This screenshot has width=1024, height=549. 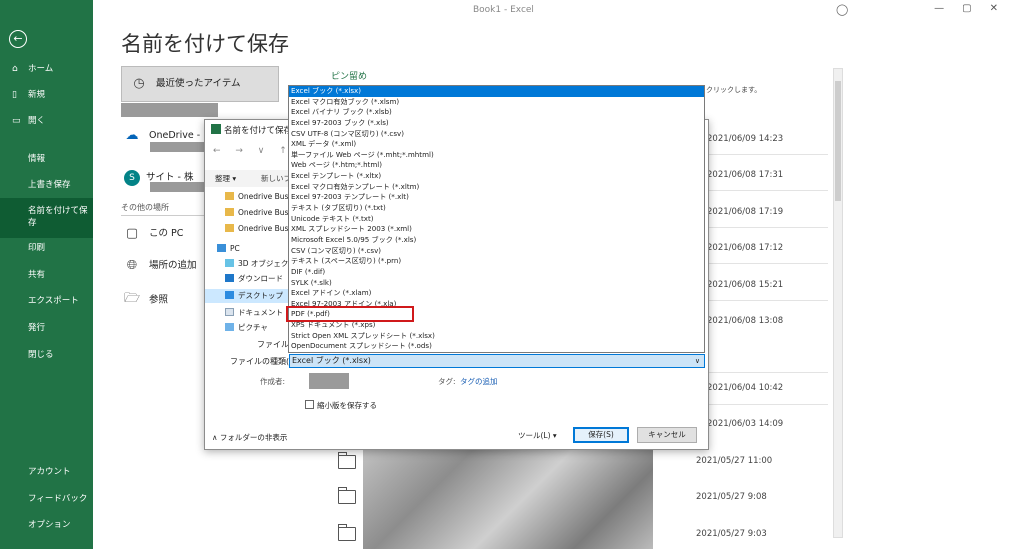 I want to click on open-folder-icon: ▭, so click(x=16, y=121).